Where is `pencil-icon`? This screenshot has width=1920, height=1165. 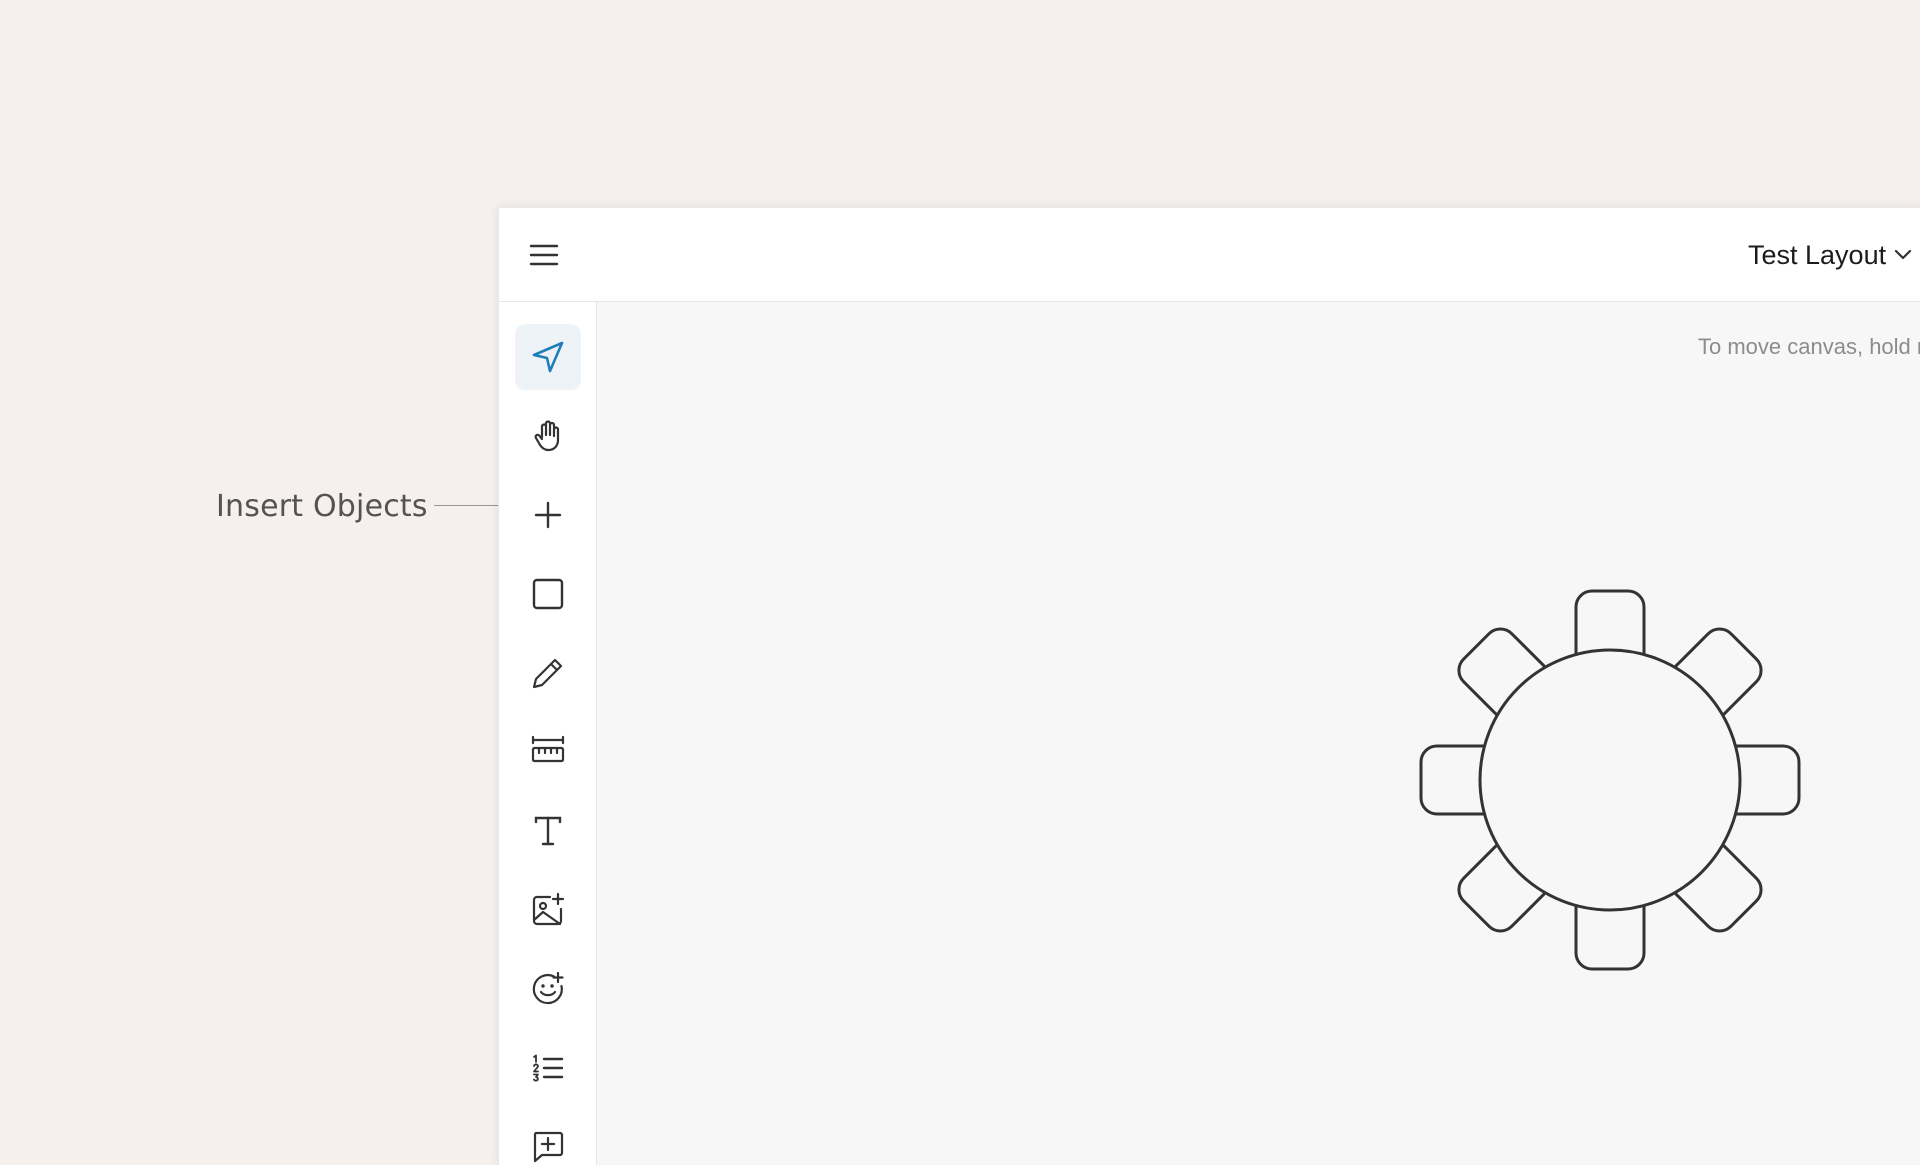 pencil-icon is located at coordinates (547, 673).